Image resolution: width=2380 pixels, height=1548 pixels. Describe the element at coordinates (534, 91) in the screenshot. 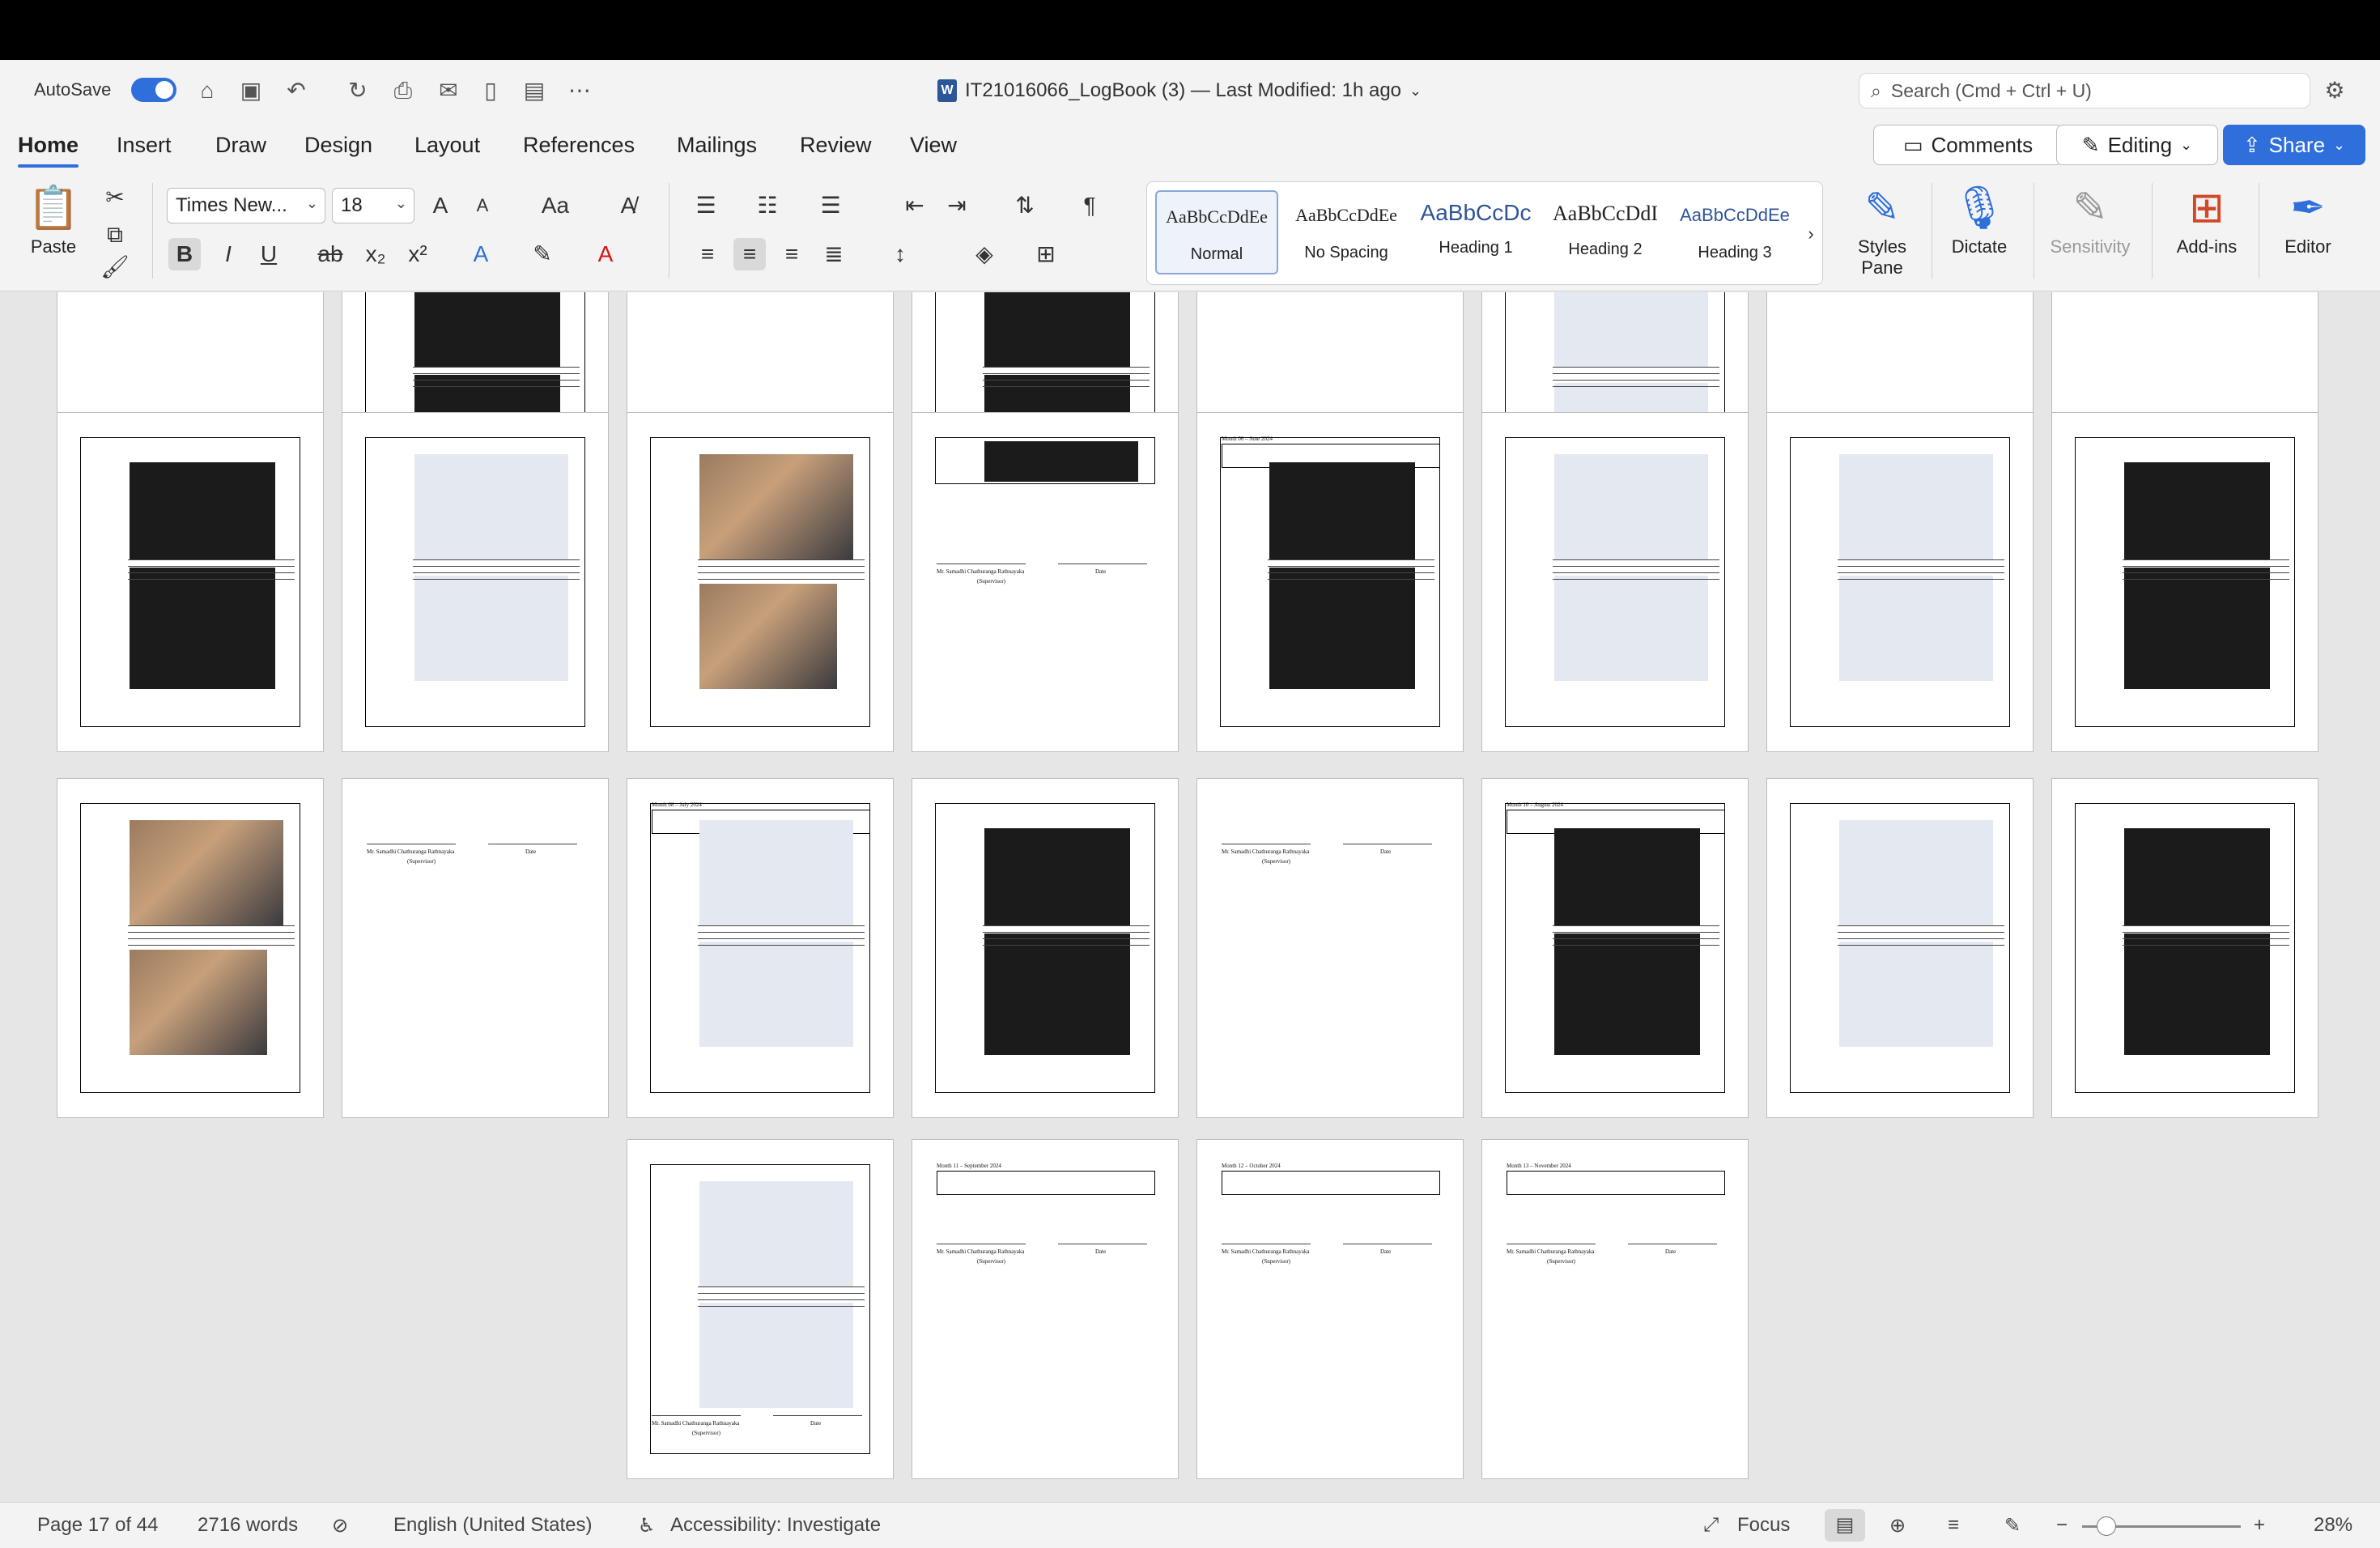

I see `save-as-icon: ▤` at that location.